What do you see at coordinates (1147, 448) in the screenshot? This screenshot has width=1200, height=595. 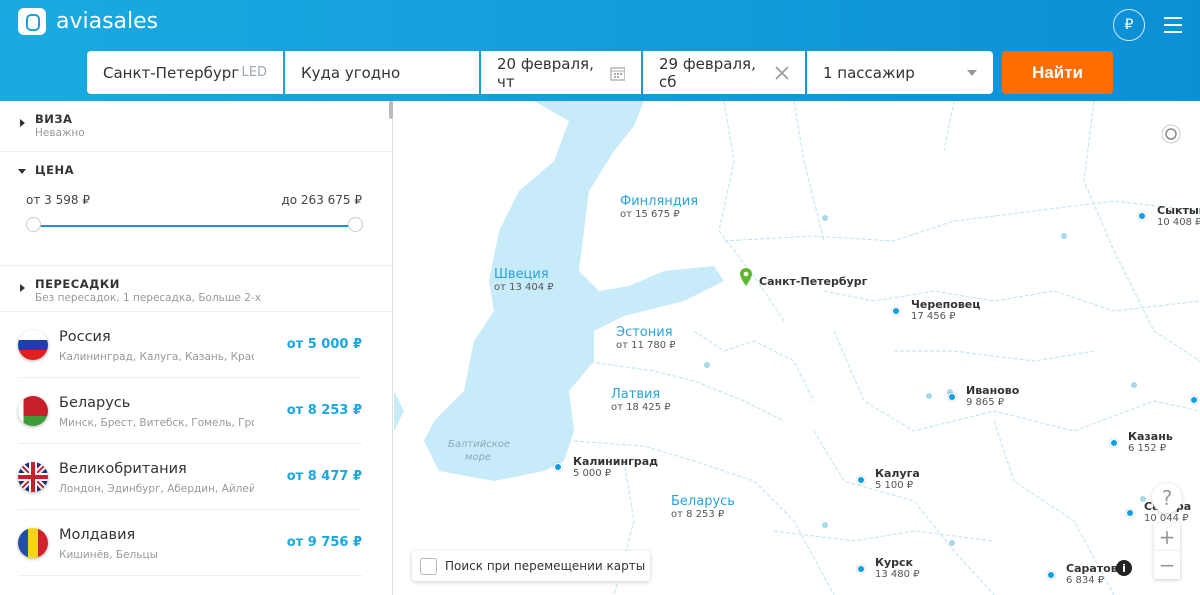 I see `marker-price: 6 152 ₽` at bounding box center [1147, 448].